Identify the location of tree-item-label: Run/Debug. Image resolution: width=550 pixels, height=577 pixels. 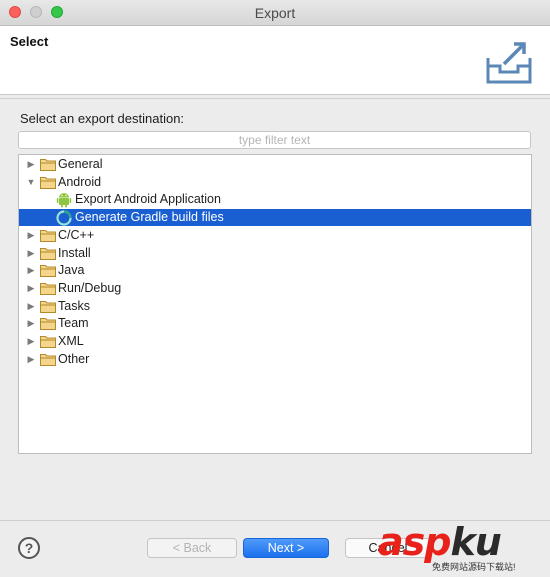
(90, 287).